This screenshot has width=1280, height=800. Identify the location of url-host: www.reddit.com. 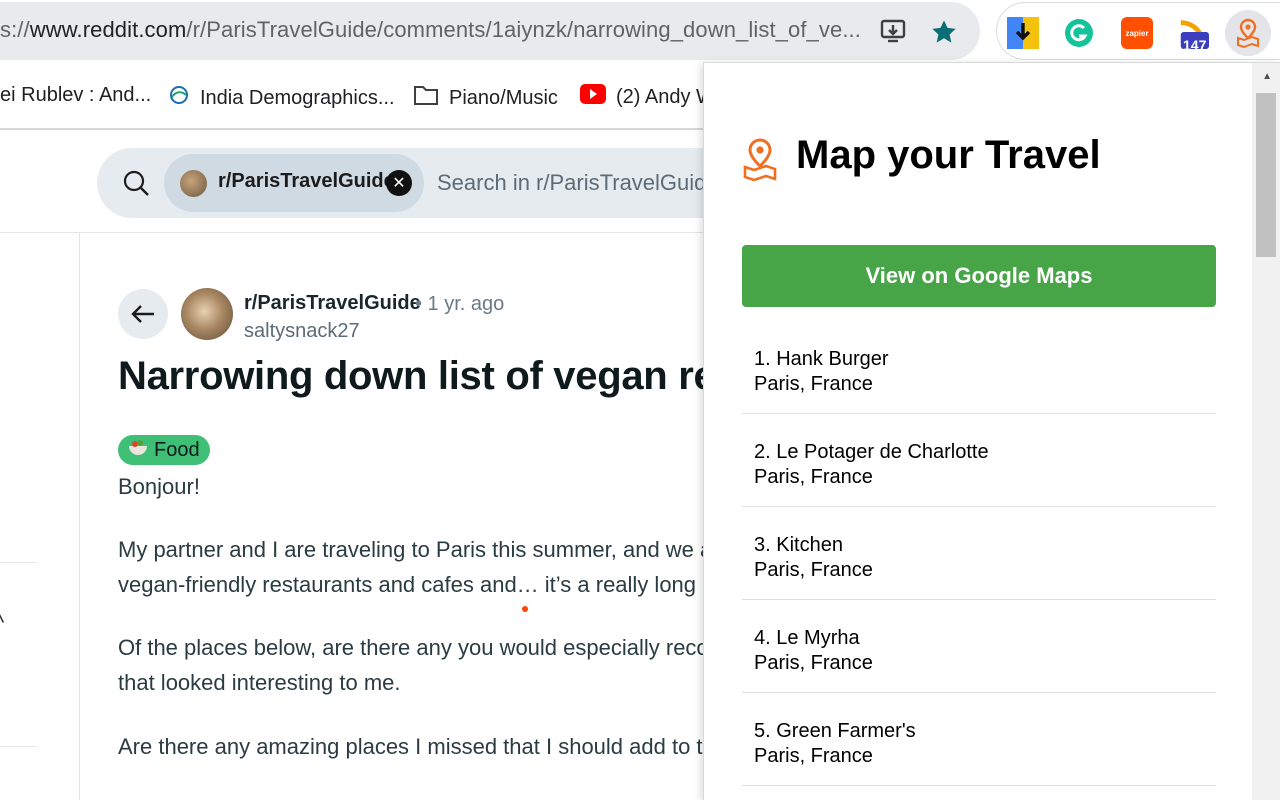
(108, 29).